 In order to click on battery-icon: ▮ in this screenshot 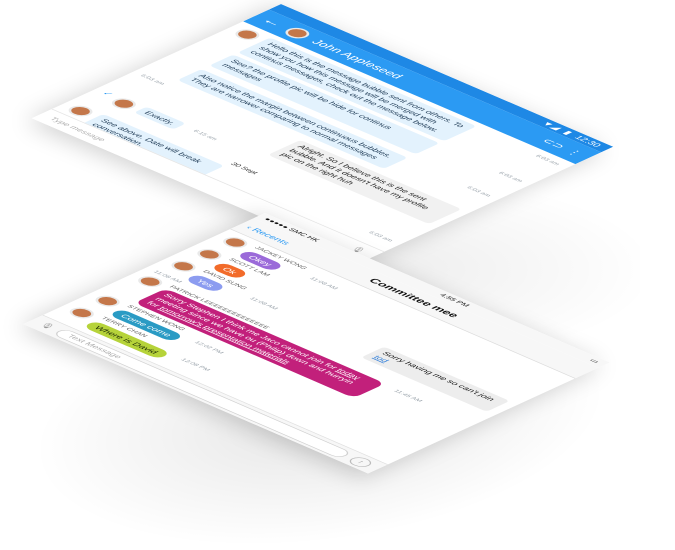, I will do `click(568, 132)`.